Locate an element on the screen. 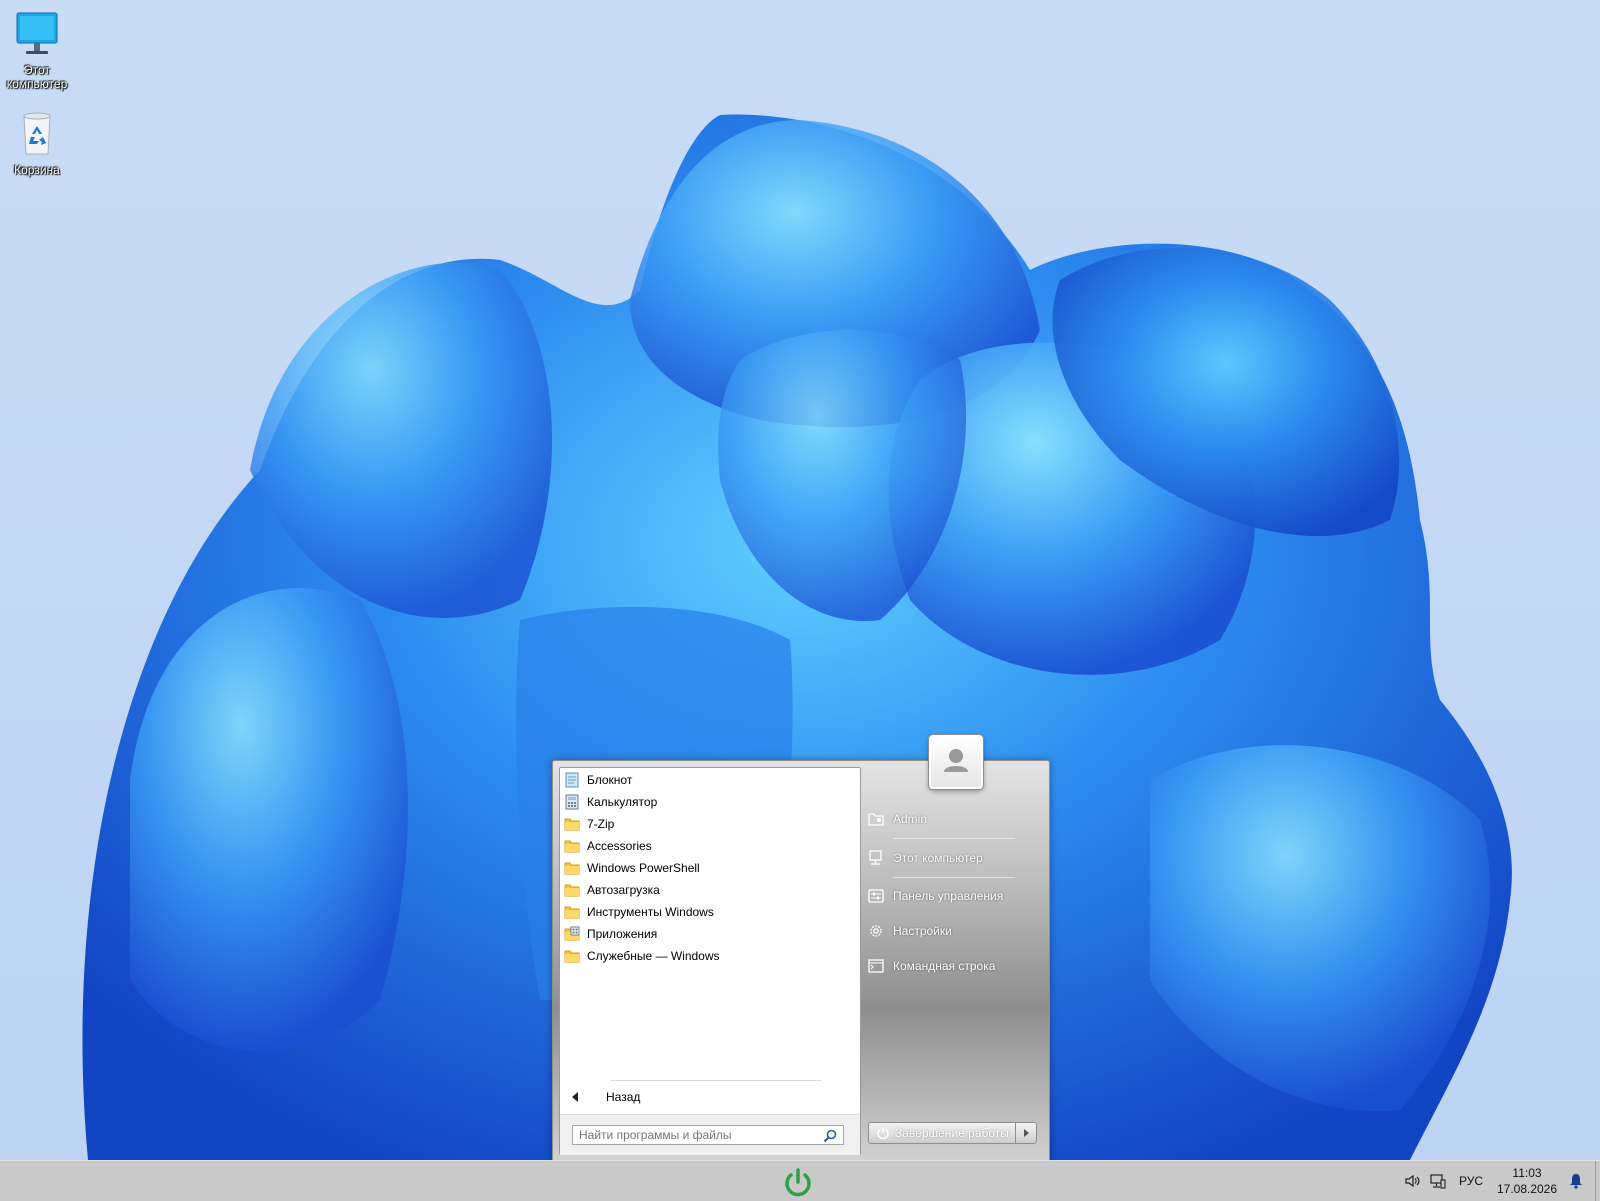  taskbar: РУС 11:03 17.08.2026 is located at coordinates (800, 1180).